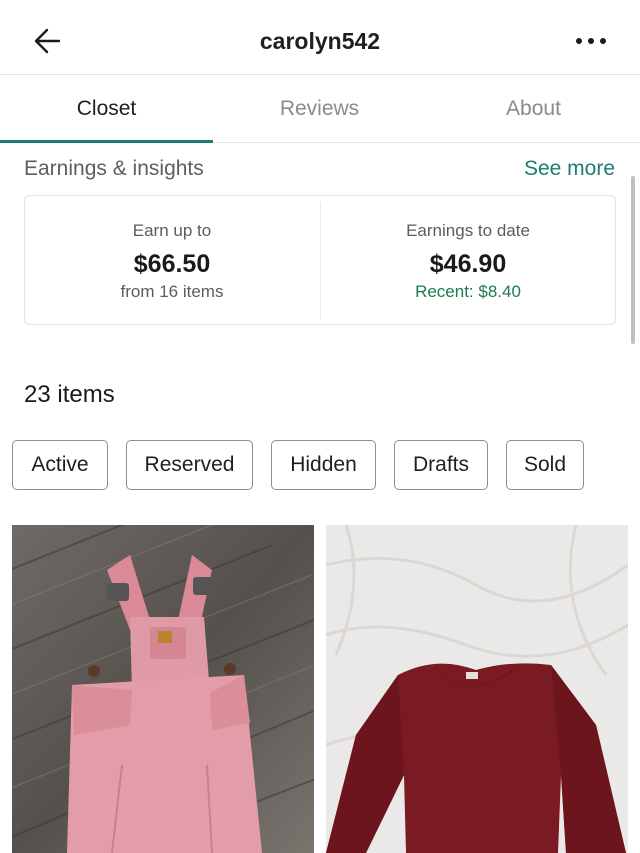 The image size is (640, 853). Describe the element at coordinates (468, 291) in the screenshot. I see `recent-earnings: Recent: $8.40` at that location.